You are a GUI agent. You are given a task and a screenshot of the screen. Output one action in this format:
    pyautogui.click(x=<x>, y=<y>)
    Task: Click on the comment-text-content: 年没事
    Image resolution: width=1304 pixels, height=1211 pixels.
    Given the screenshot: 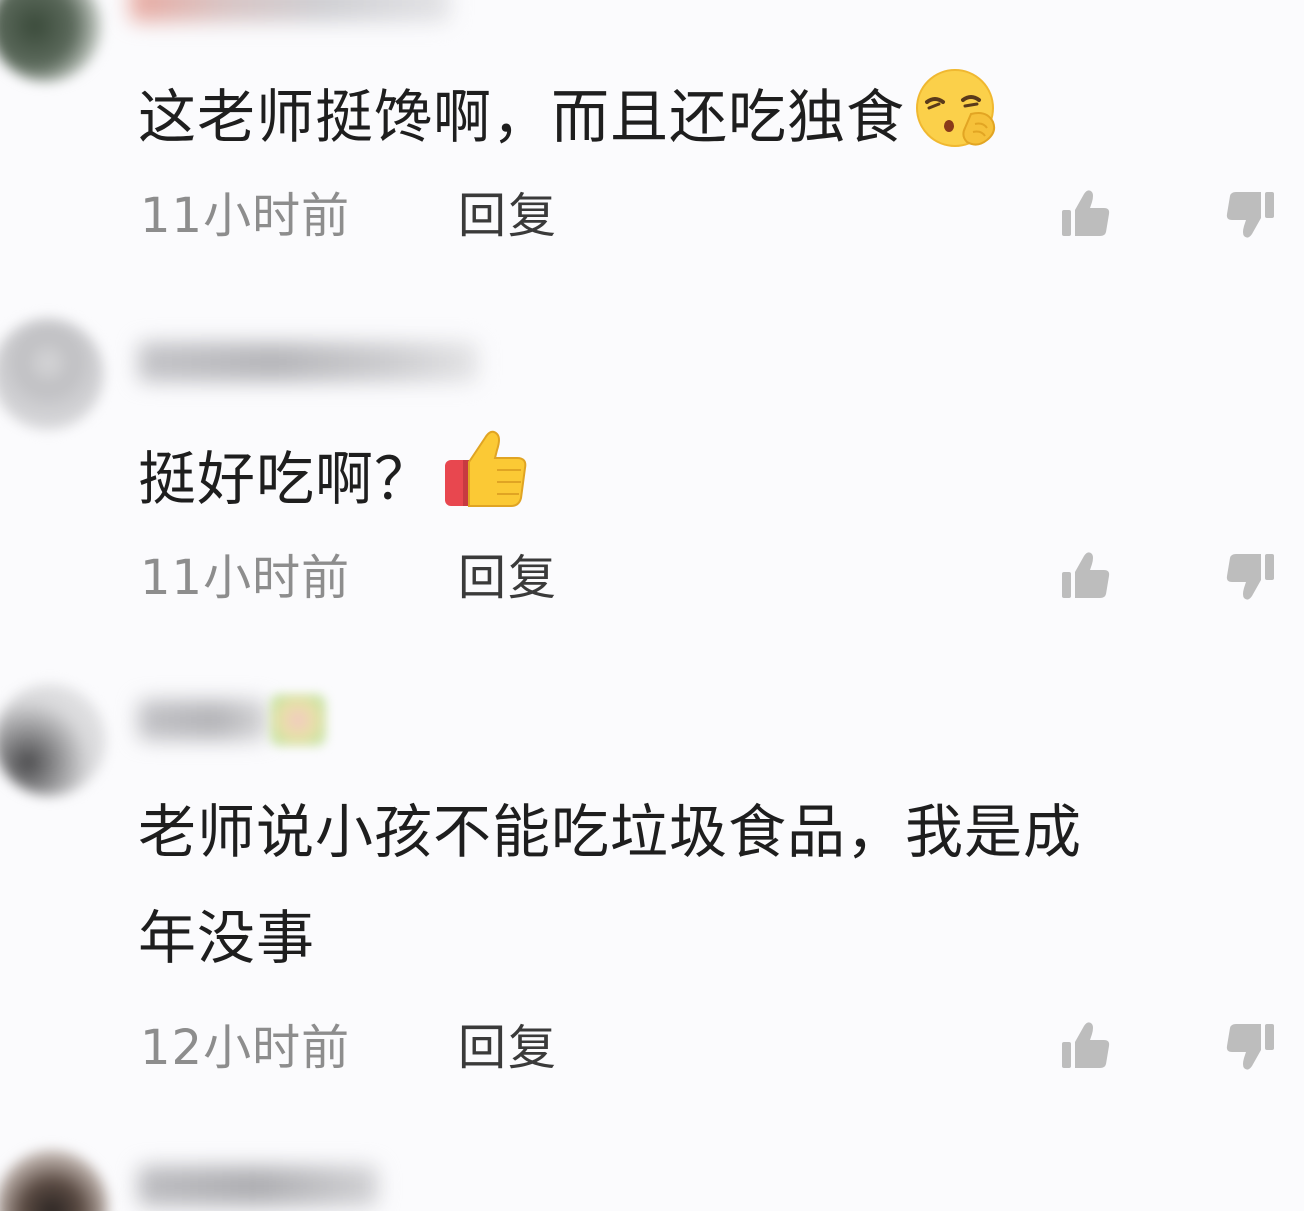 What is the action you would take?
    pyautogui.click(x=227, y=938)
    